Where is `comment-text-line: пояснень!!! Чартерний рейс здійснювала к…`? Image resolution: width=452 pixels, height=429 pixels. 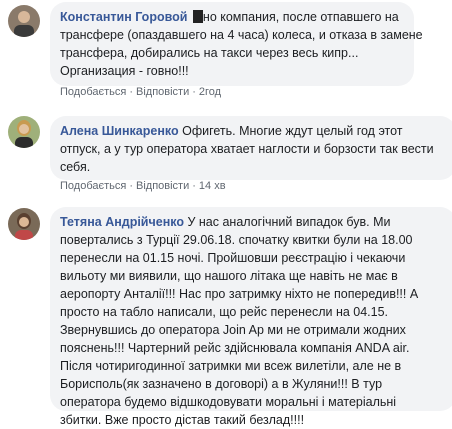 comment-text-line: пояснень!!! Чартерний рейс здійснювала к… is located at coordinates (235, 348).